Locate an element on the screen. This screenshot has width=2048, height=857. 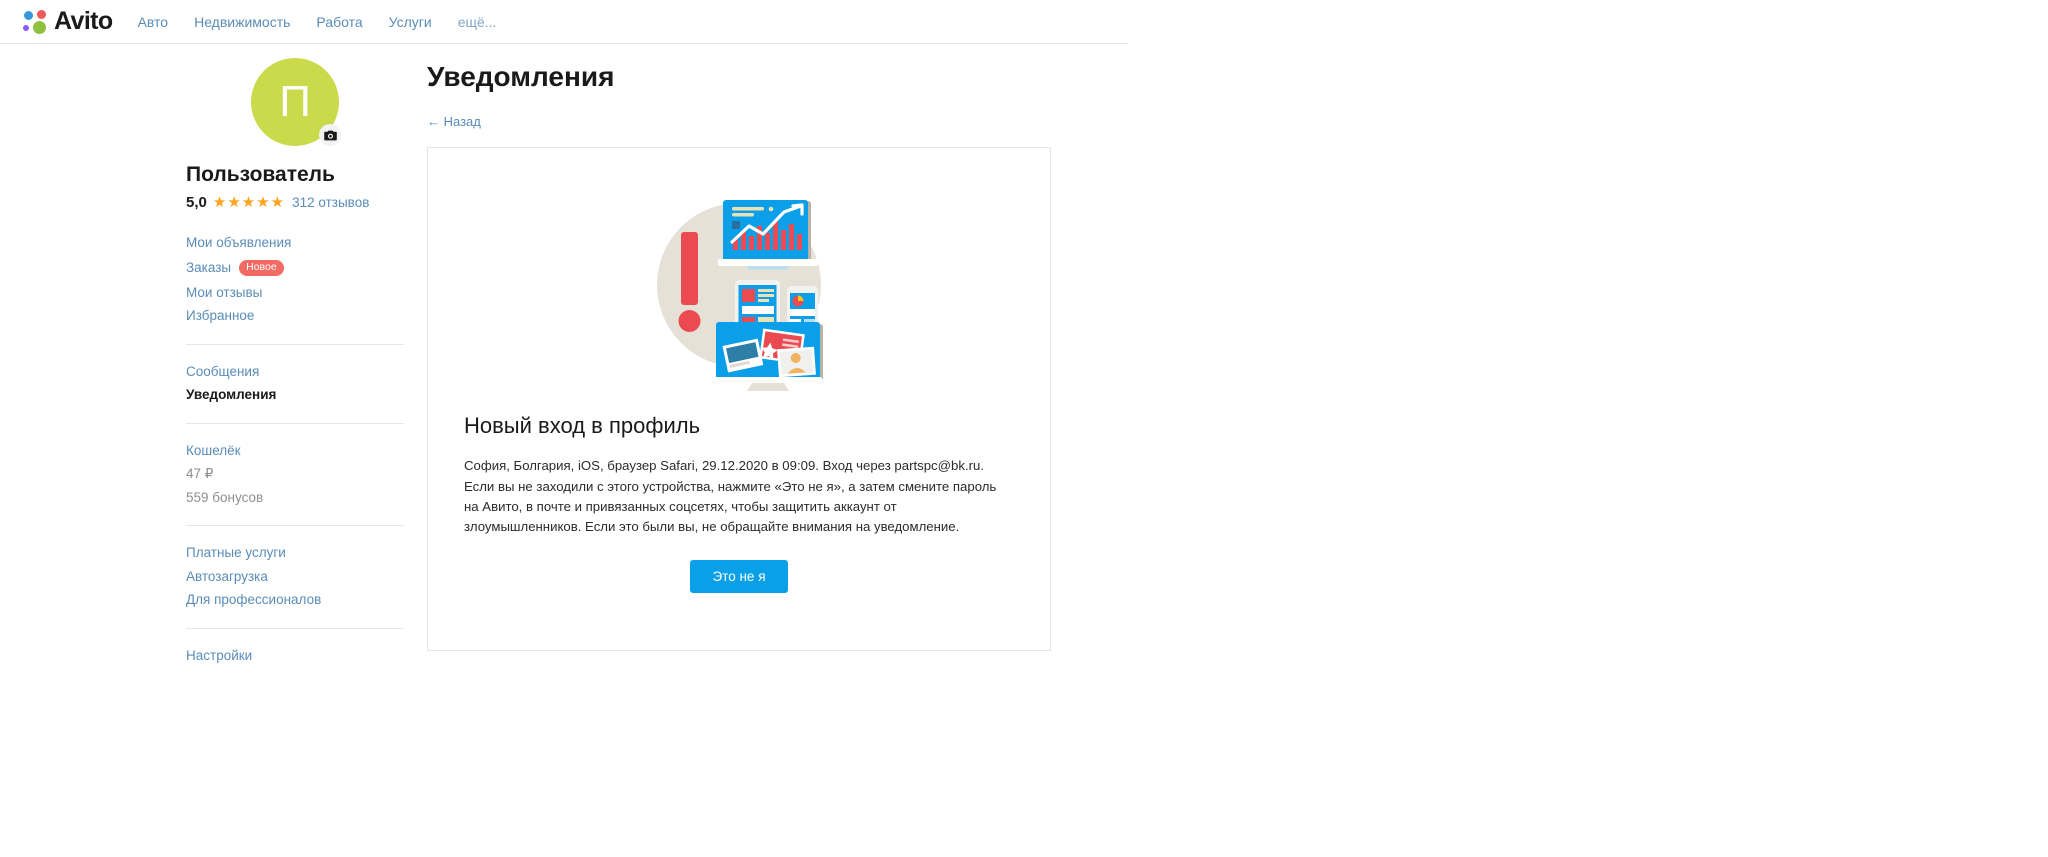
reviews-count-link: 312 отзывов is located at coordinates (330, 202).